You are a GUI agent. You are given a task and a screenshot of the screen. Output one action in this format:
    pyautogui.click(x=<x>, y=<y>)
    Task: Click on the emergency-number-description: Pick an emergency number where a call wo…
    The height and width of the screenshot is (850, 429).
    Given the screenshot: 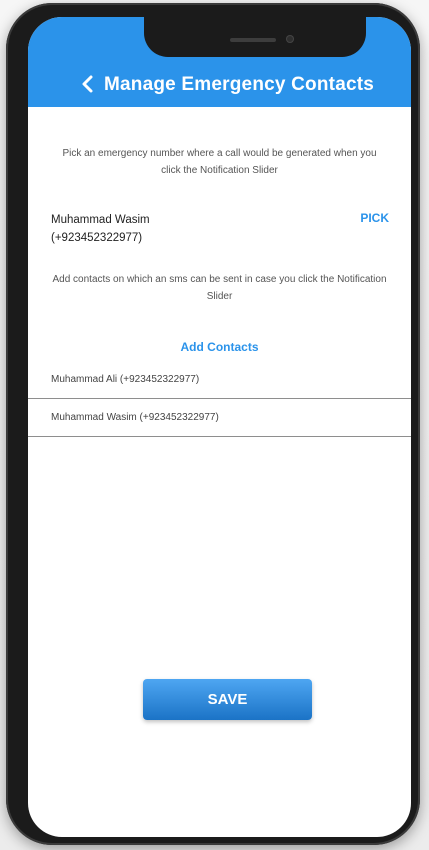 What is the action you would take?
    pyautogui.click(x=219, y=162)
    